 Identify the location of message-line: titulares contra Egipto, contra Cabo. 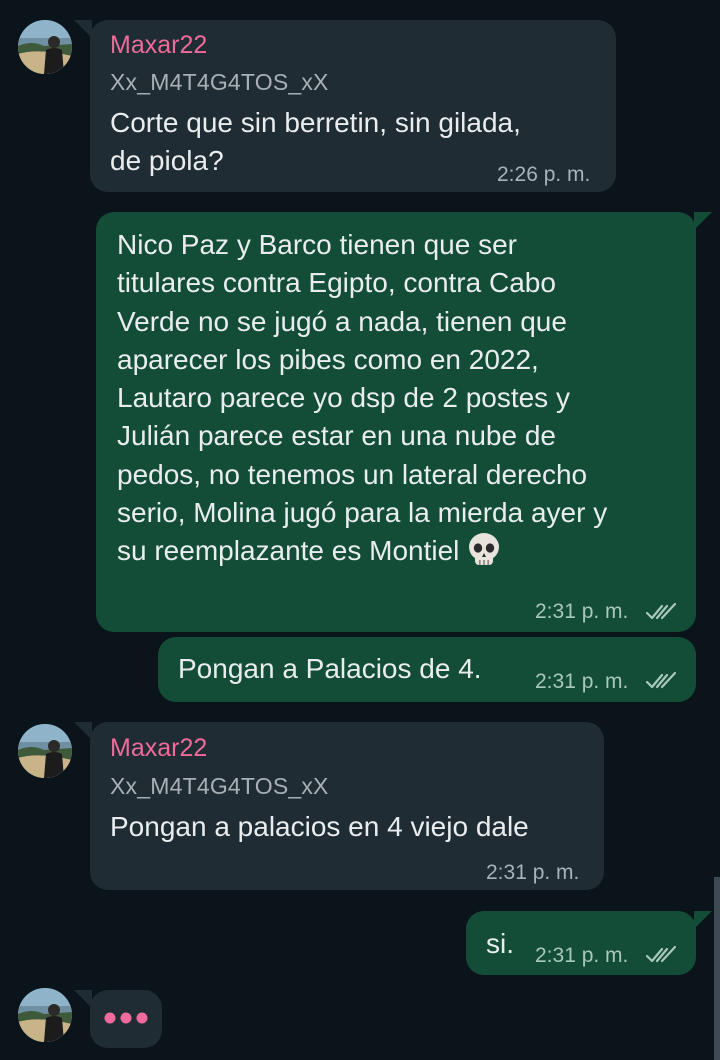
(336, 283).